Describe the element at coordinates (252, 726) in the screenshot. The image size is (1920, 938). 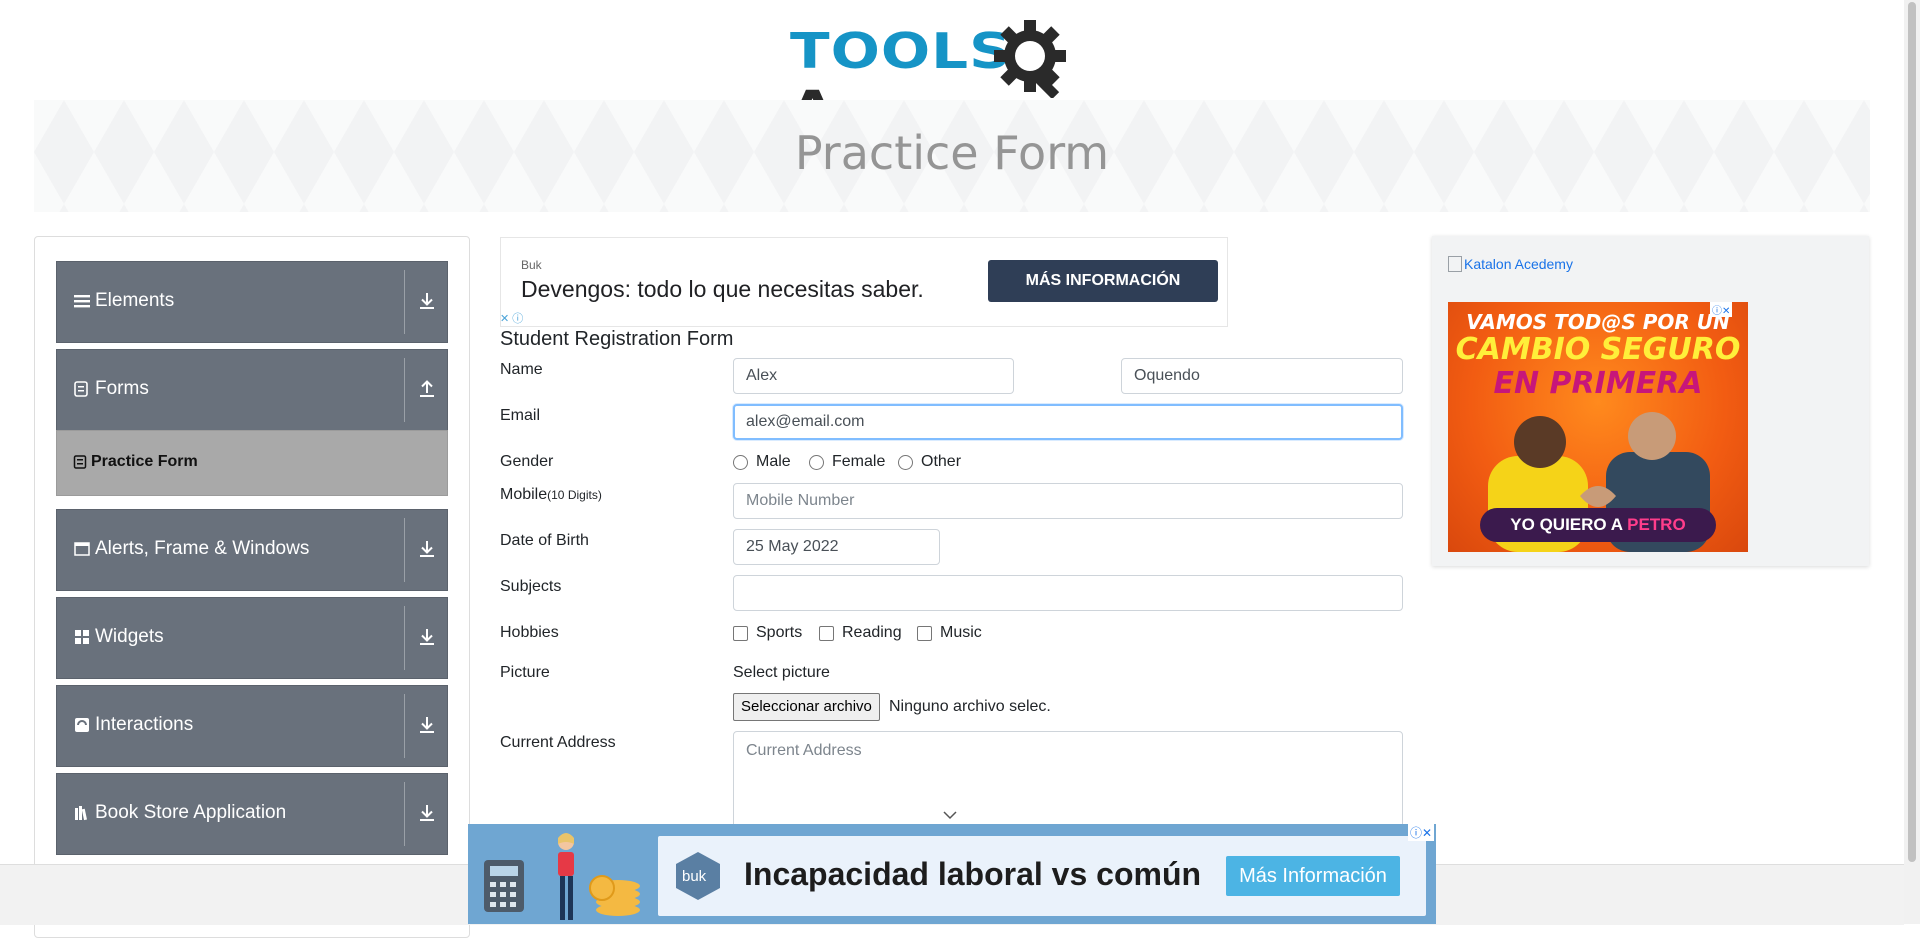
I see `sidebar-group-interactions: Interactions` at that location.